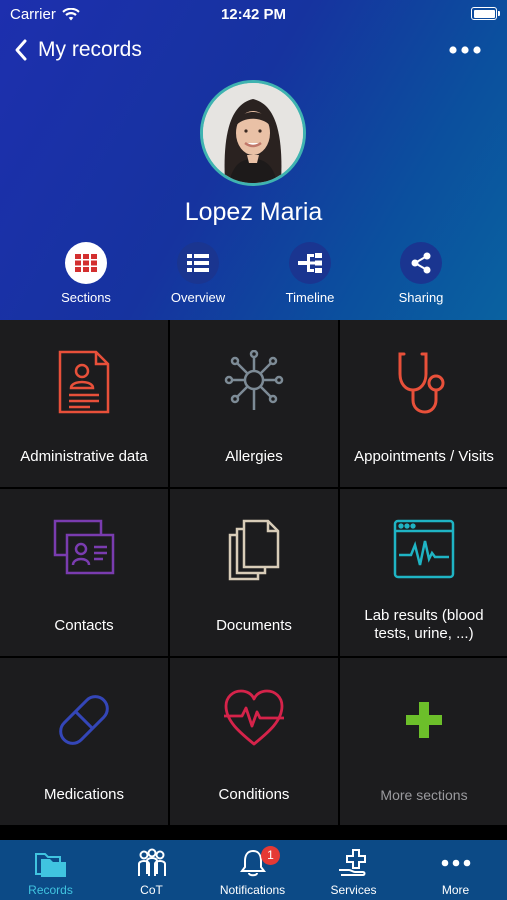  What do you see at coordinates (198, 263) in the screenshot?
I see `list-icon` at bounding box center [198, 263].